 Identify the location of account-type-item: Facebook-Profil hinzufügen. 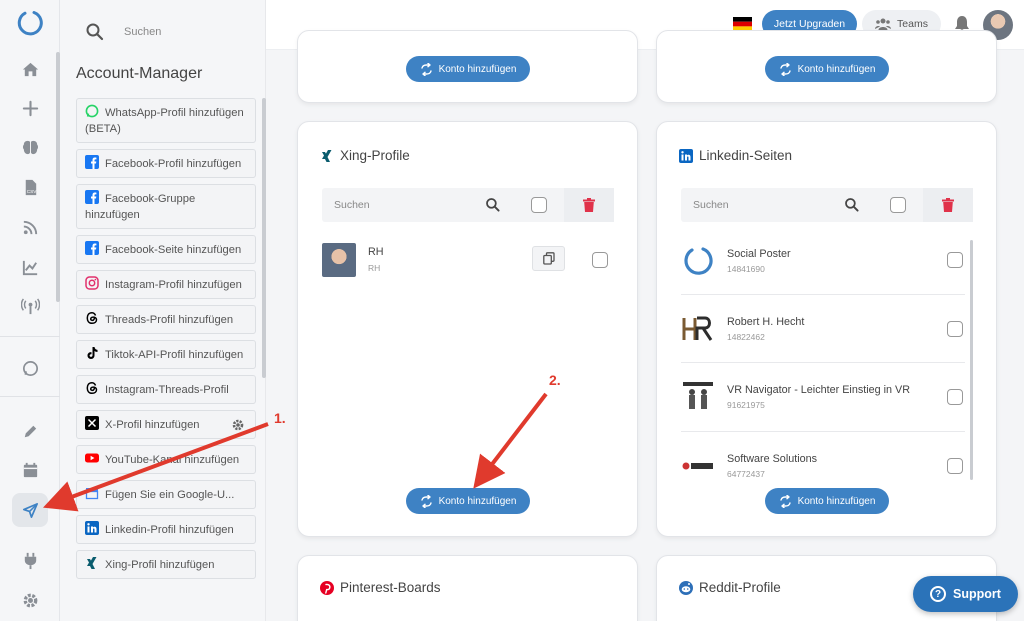
(166, 163).